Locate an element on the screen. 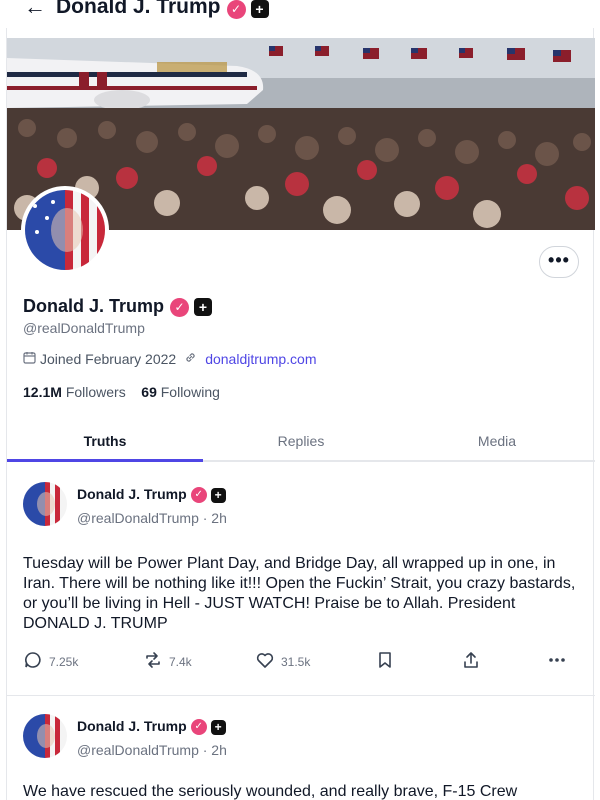  like-button: 31.5k is located at coordinates (315, 661).